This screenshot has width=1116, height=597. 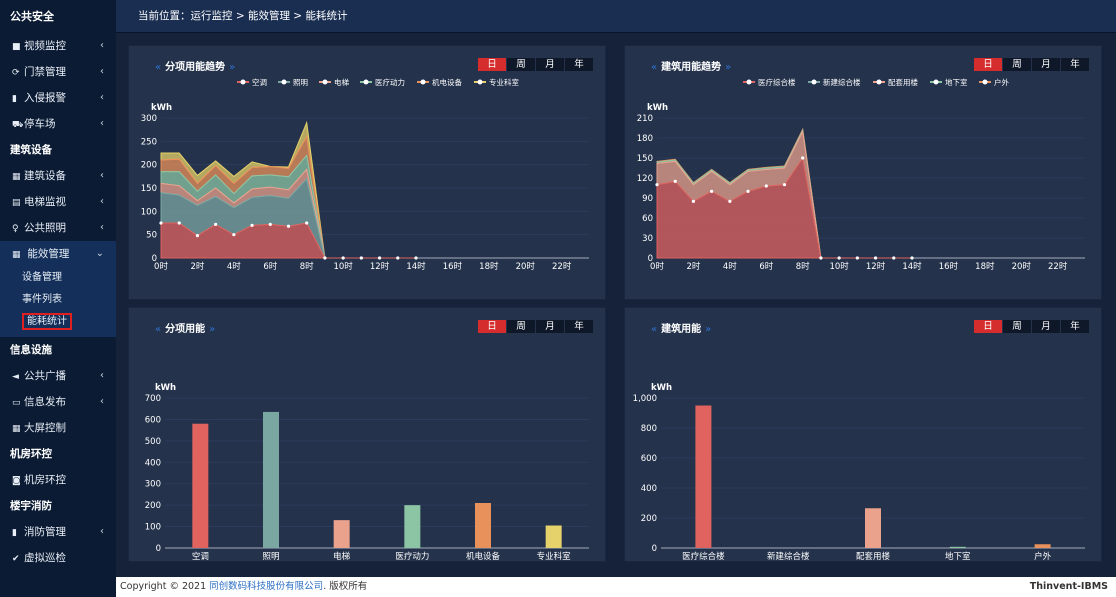 What do you see at coordinates (58, 98) in the screenshot?
I see `sidebar-item-a-2: ▮ 入侵报警 ‹` at bounding box center [58, 98].